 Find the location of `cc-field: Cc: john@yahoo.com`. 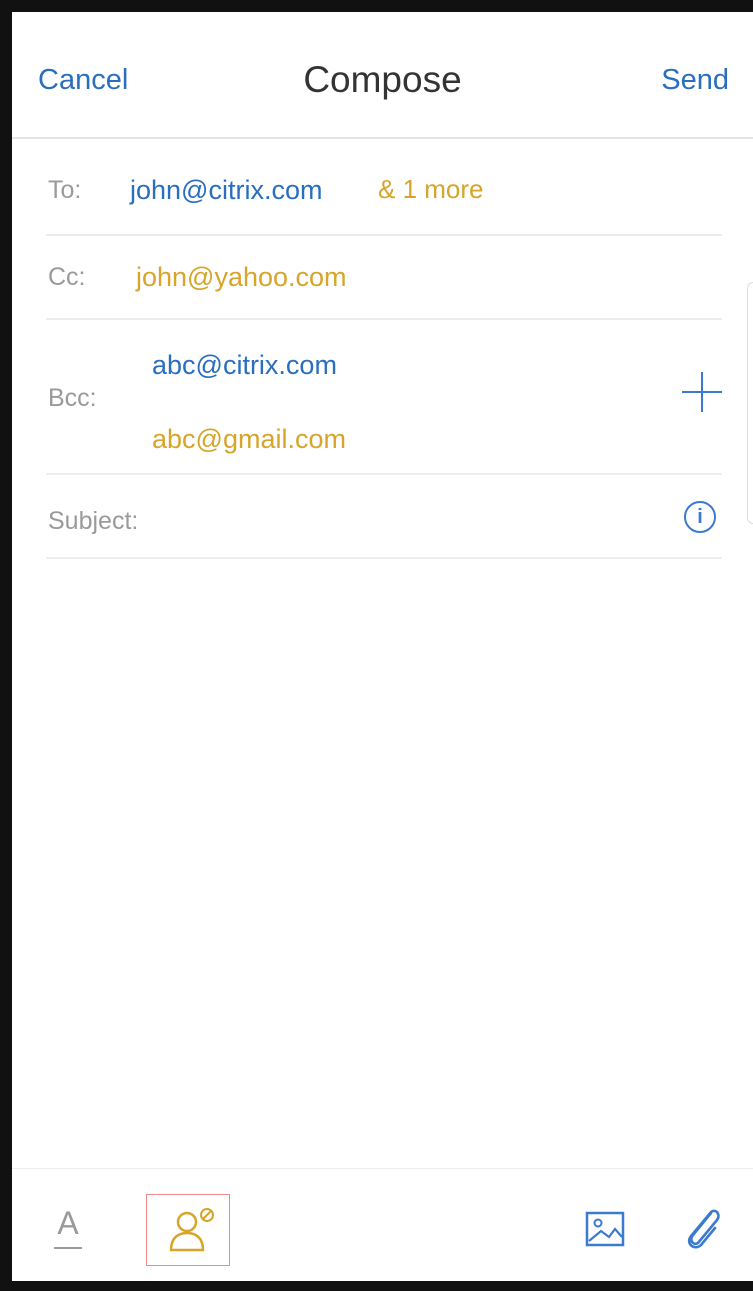

cc-field: Cc: john@yahoo.com is located at coordinates (384, 278).